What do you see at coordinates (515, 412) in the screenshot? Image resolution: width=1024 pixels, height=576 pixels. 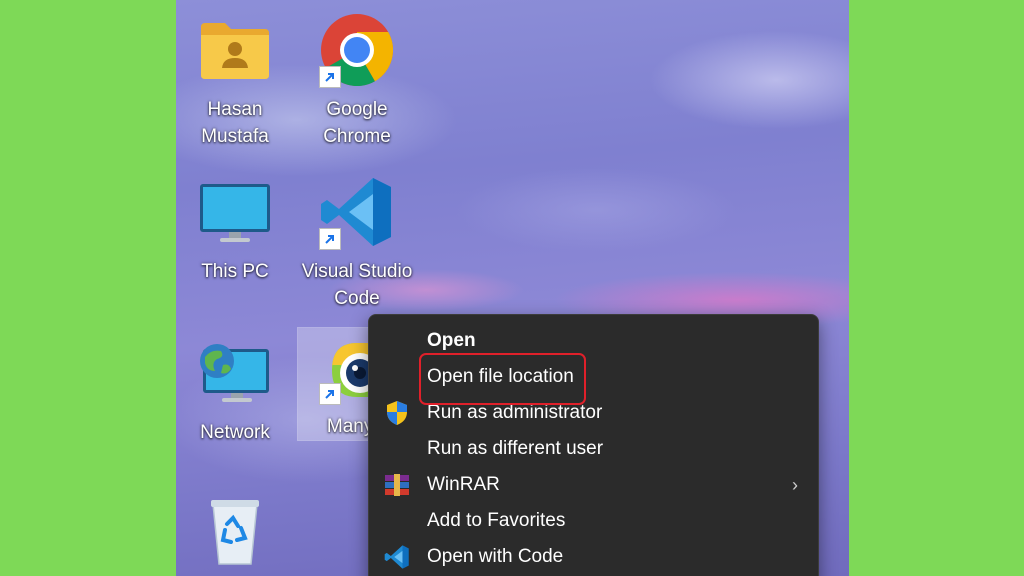 I see `menu-item-label: Run as administrator` at bounding box center [515, 412].